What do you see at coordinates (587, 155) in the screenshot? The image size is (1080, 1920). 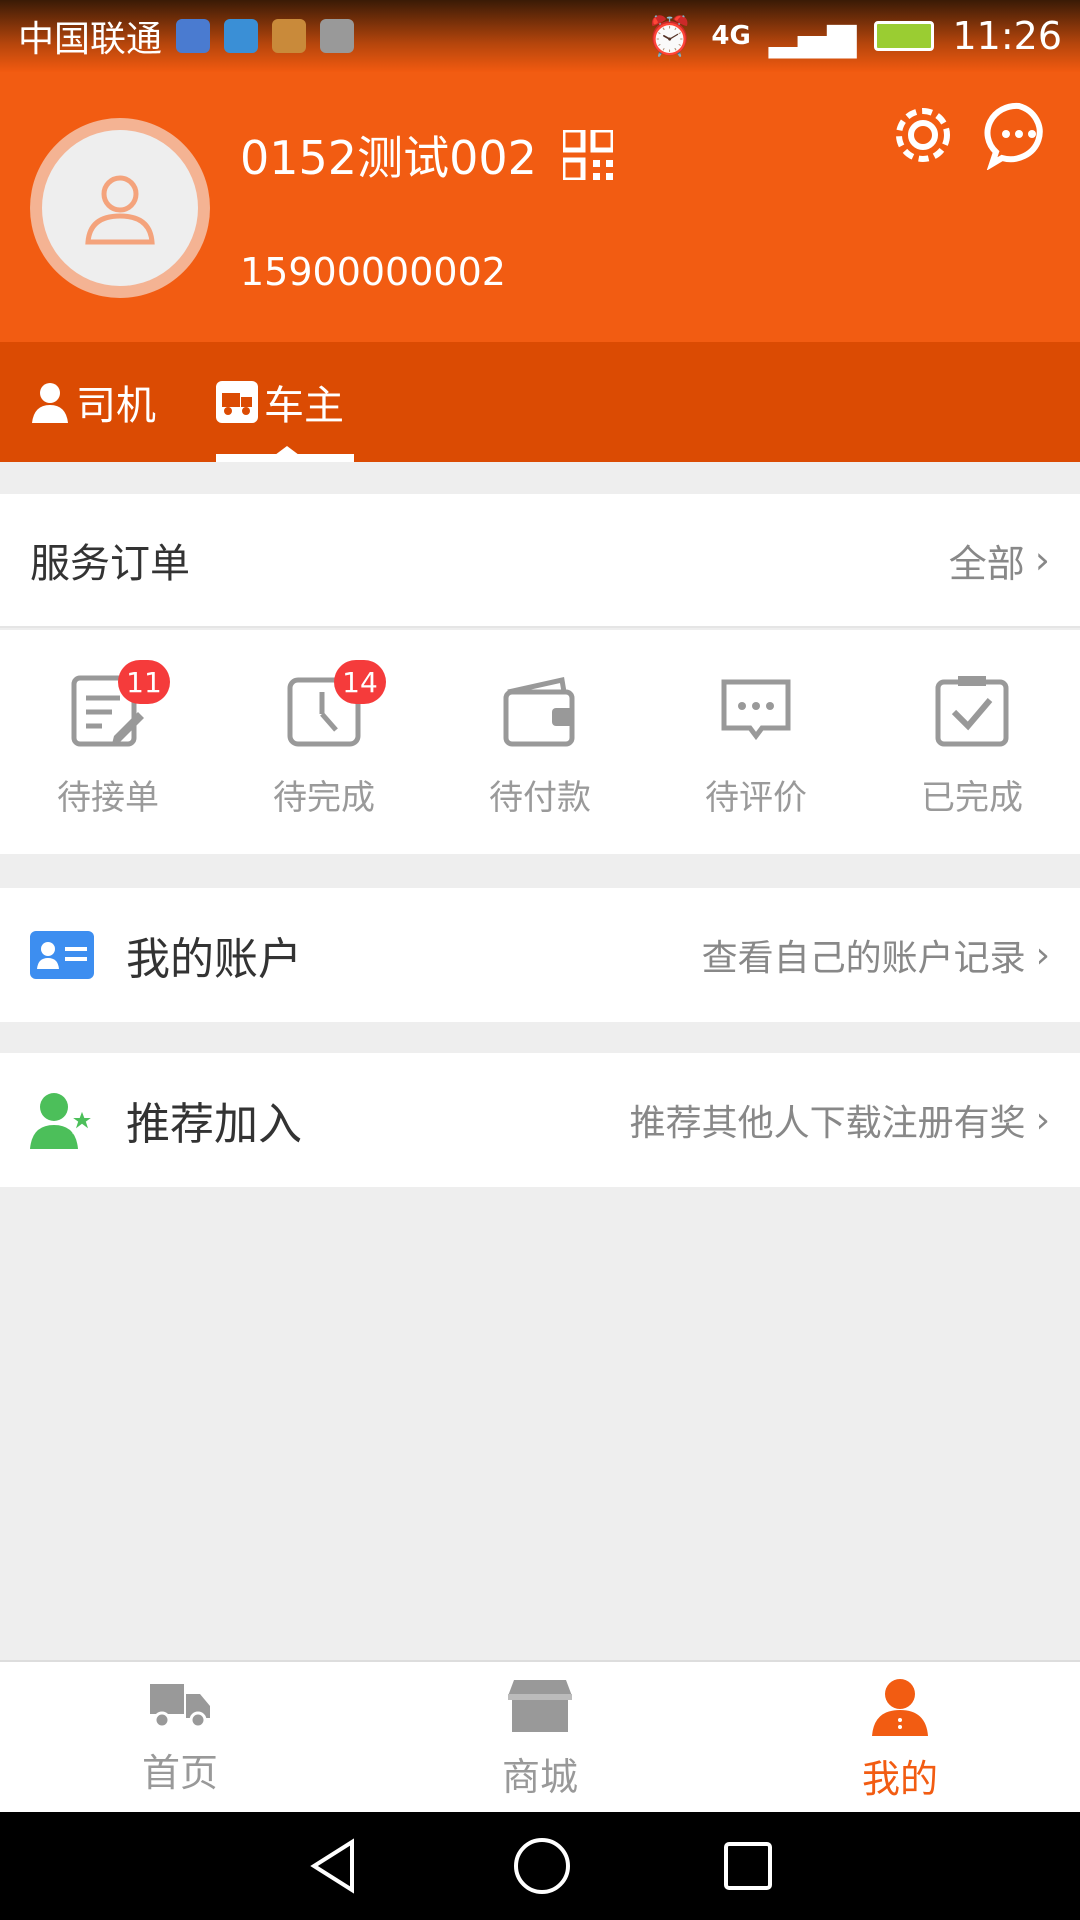 I see `qr-code-icon` at bounding box center [587, 155].